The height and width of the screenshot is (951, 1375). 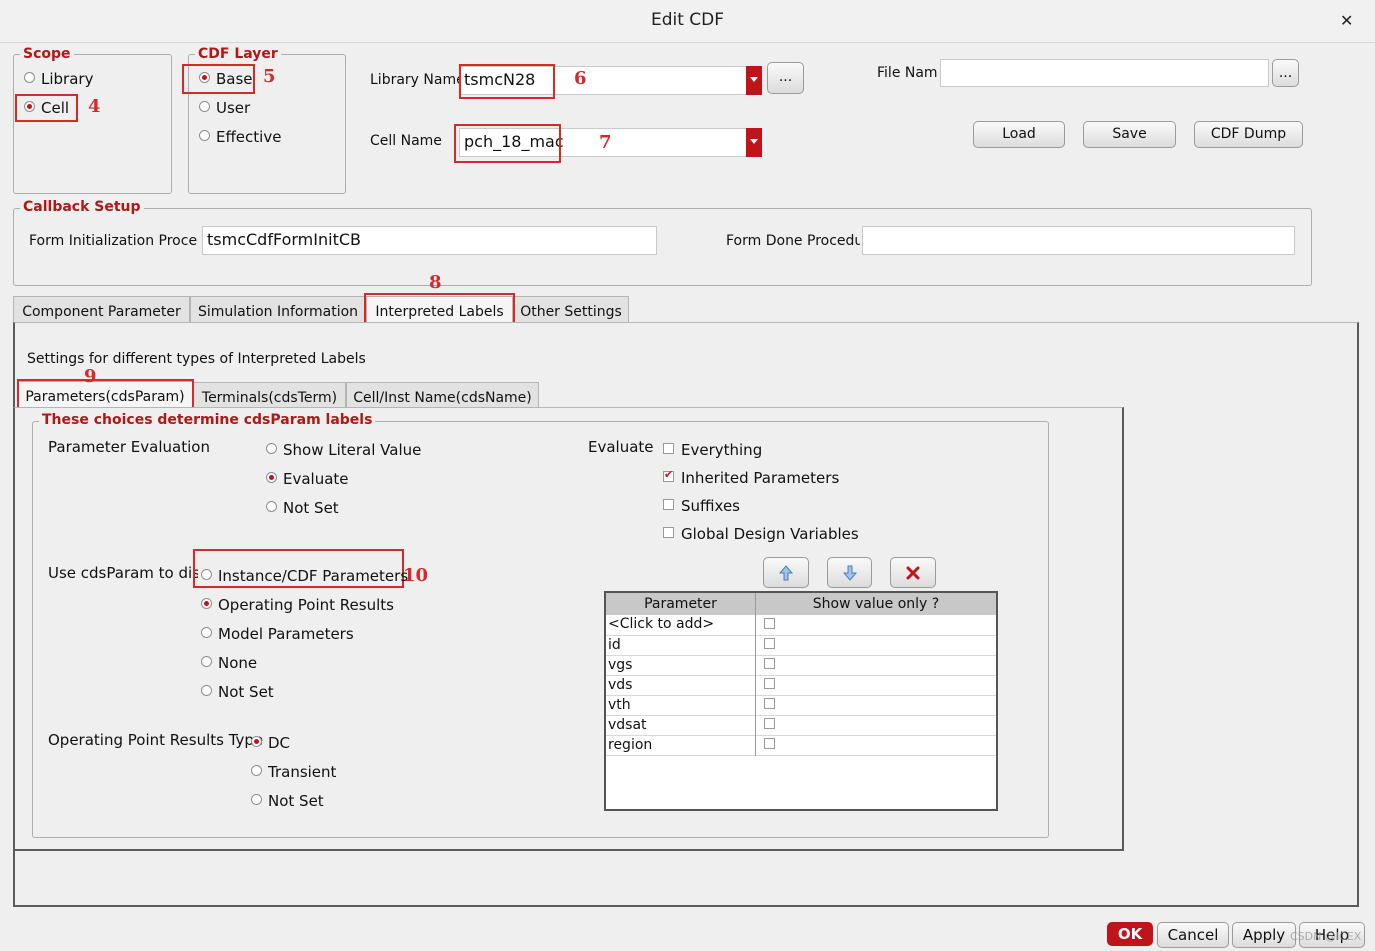 What do you see at coordinates (286, 634) in the screenshot?
I see `use-model-params-label: Model Parameters` at bounding box center [286, 634].